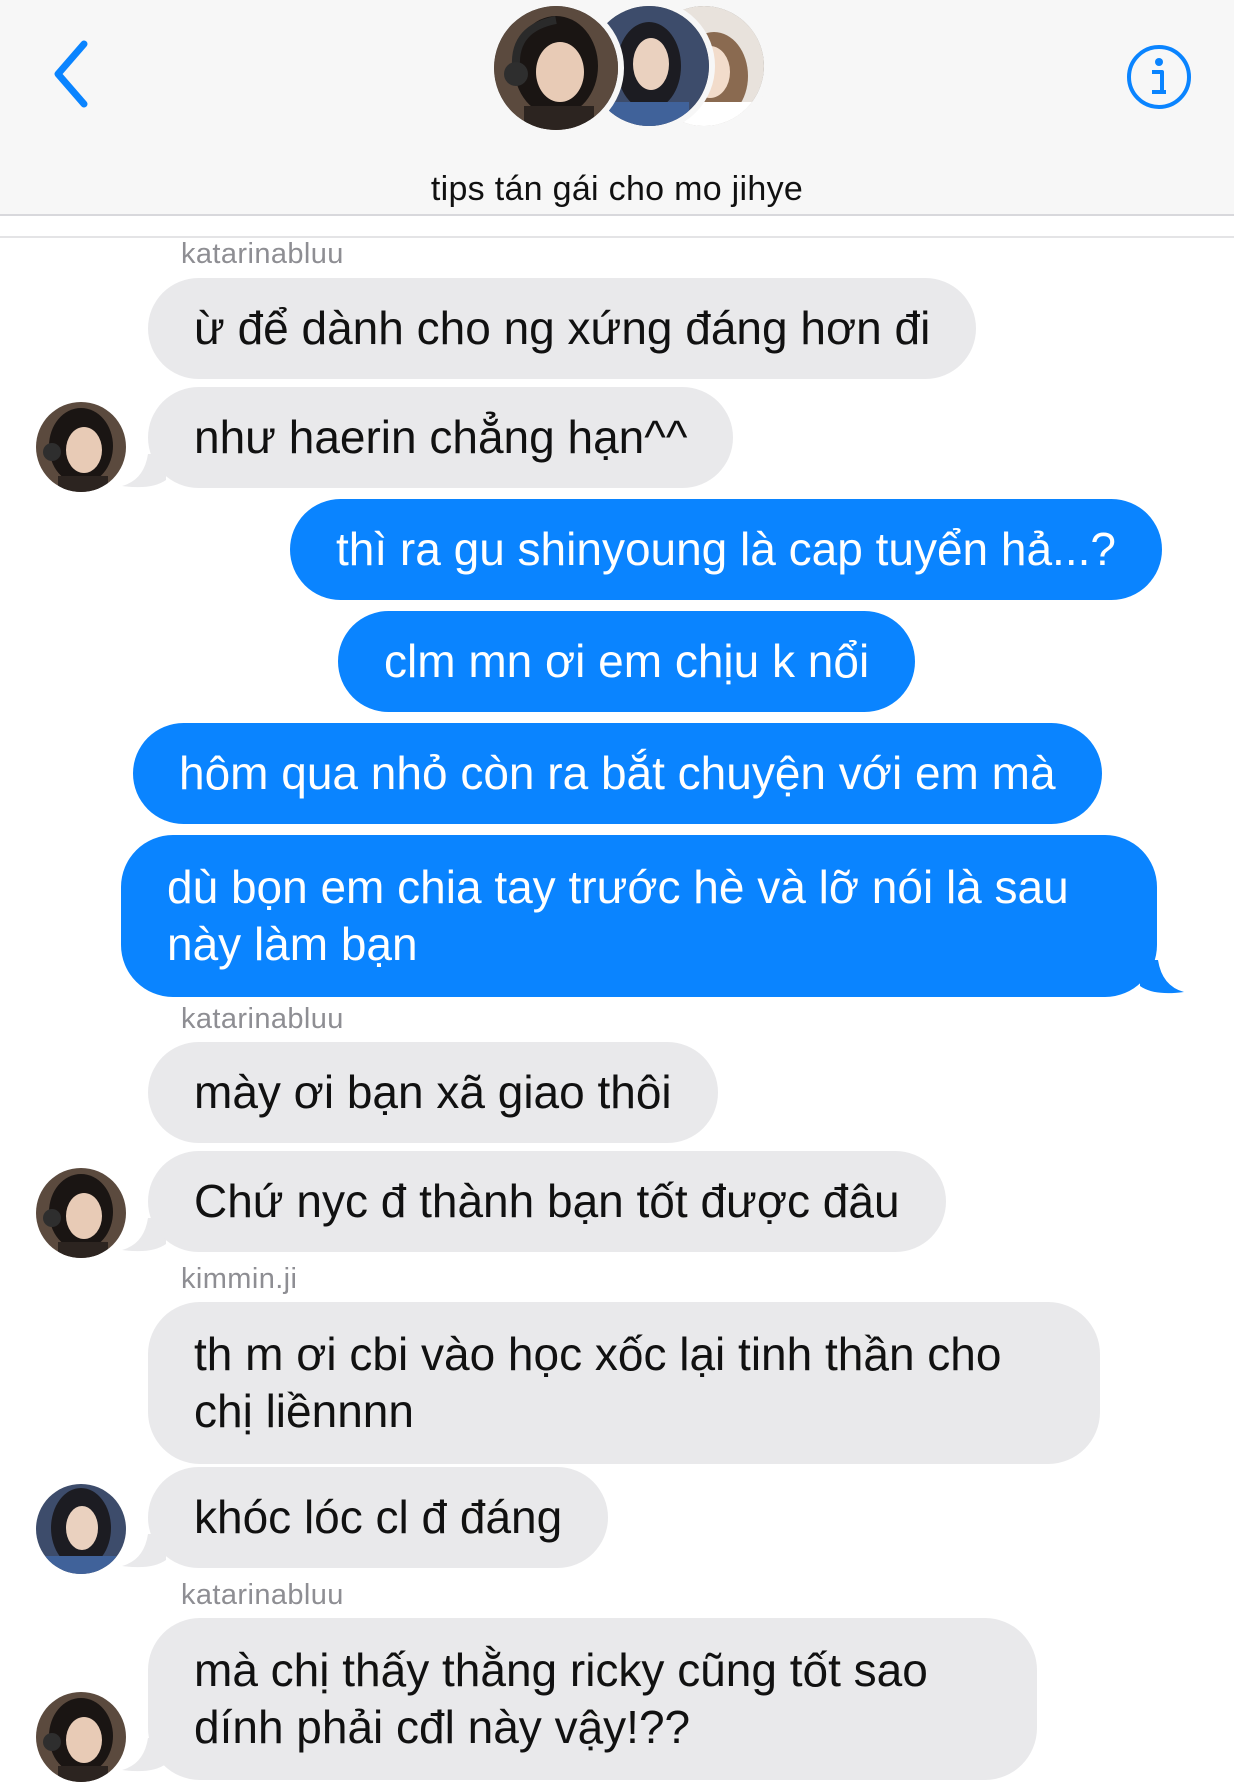  What do you see at coordinates (617, 773) in the screenshot?
I see `message-bubble: hôm qua nhỏ còn ra bắt chuyện với em mà` at bounding box center [617, 773].